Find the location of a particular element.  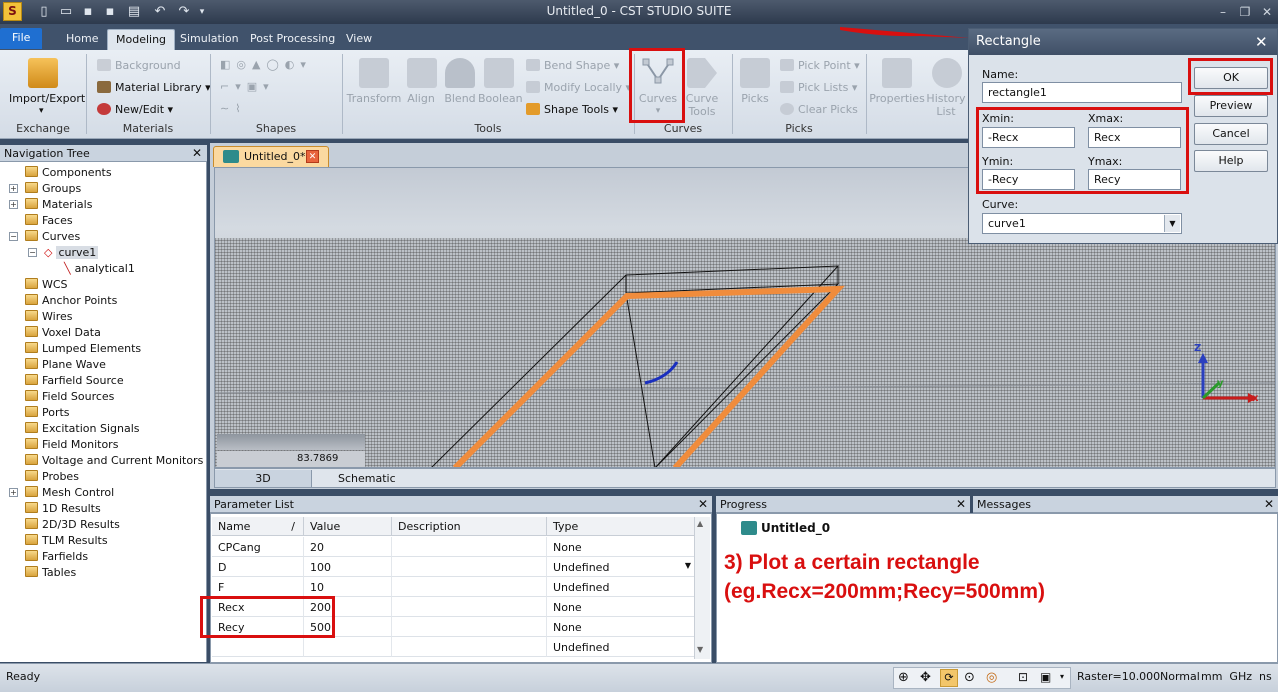

boolean-button: Boolean is located at coordinates (500, 98).